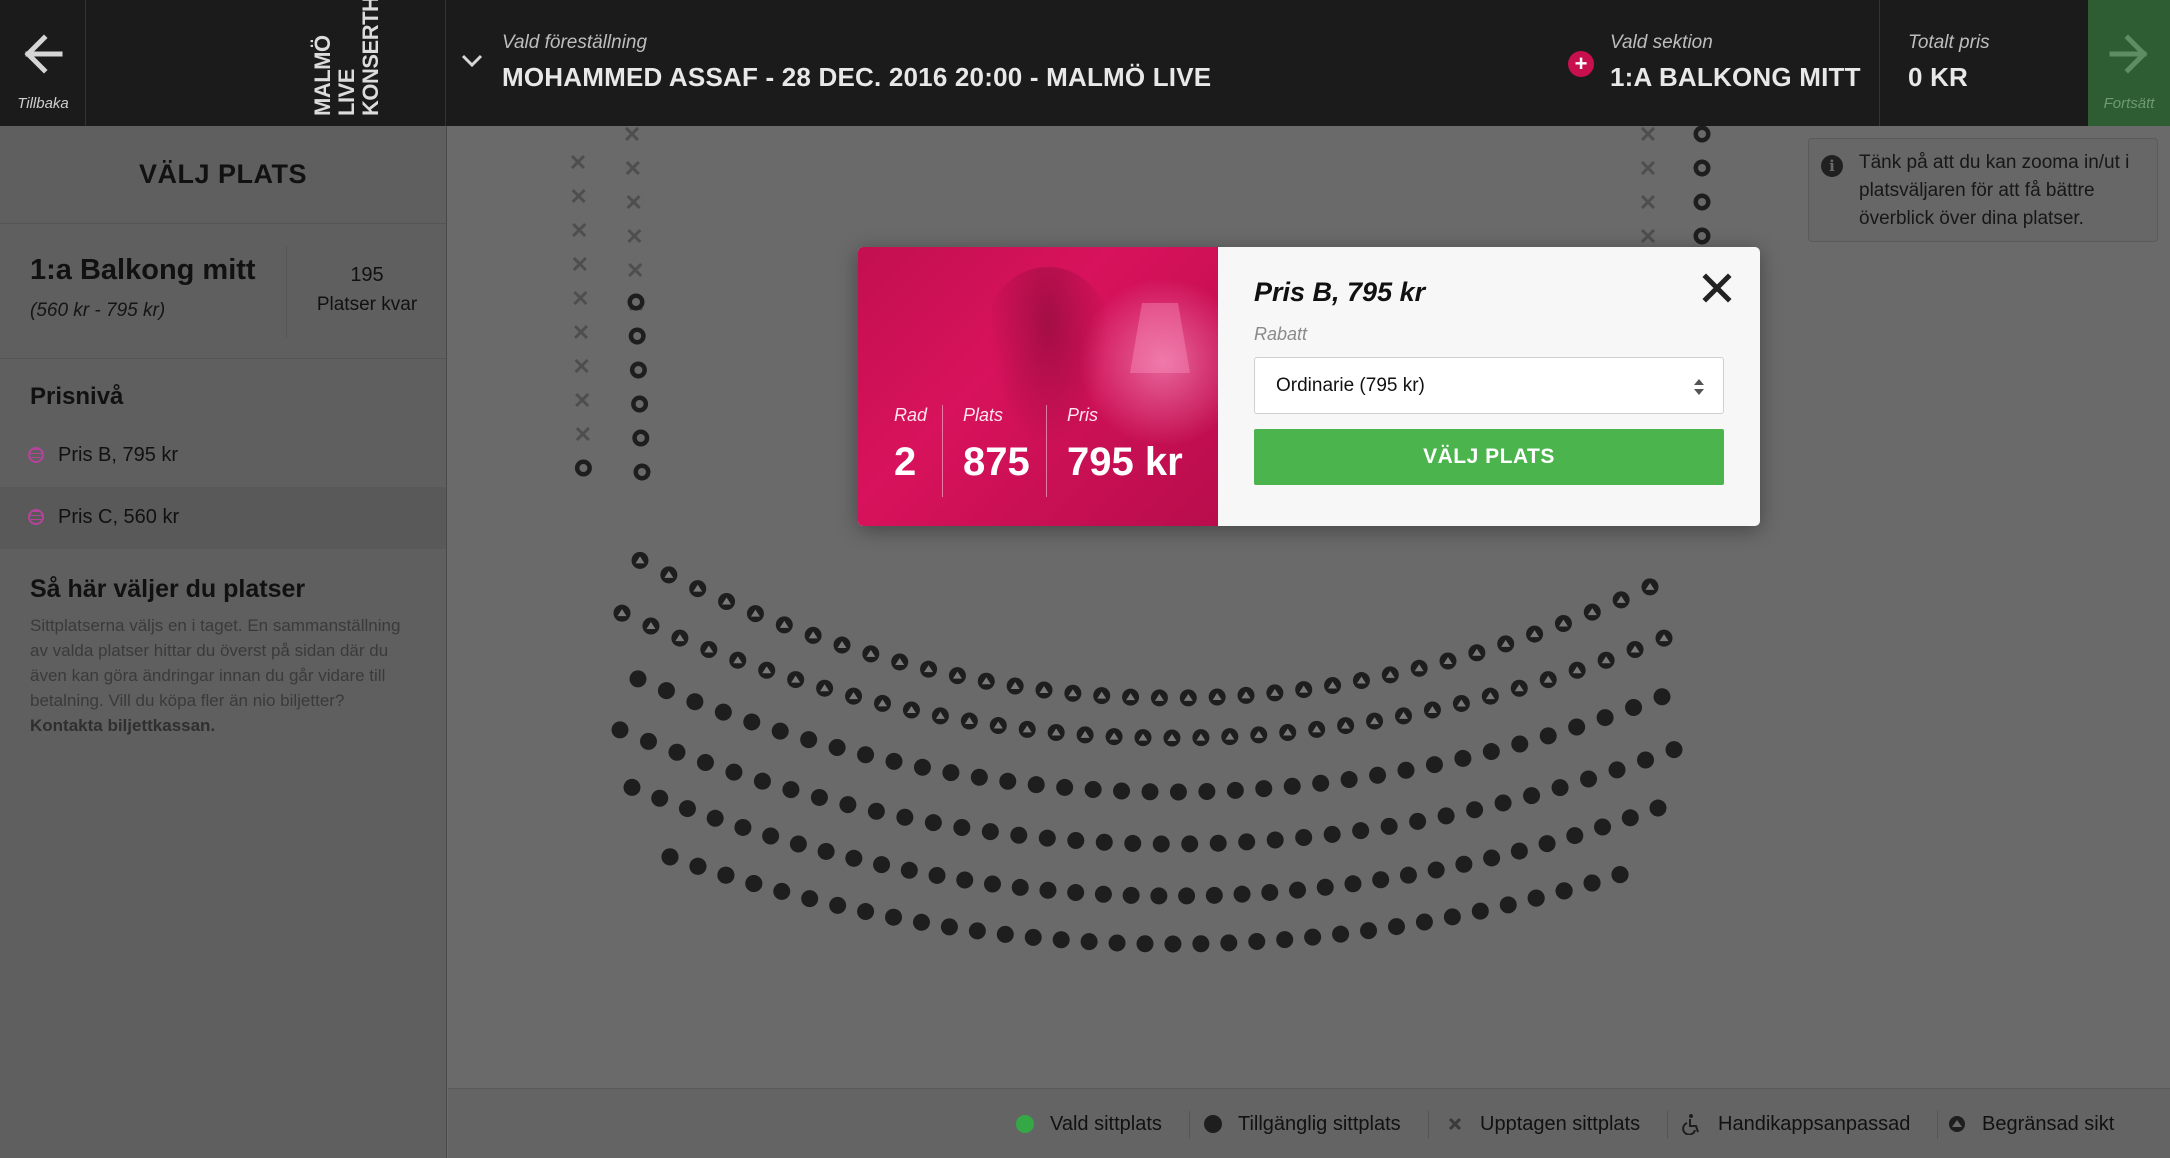  Describe the element at coordinates (43, 63) in the screenshot. I see `back-button: Tillbaka` at that location.